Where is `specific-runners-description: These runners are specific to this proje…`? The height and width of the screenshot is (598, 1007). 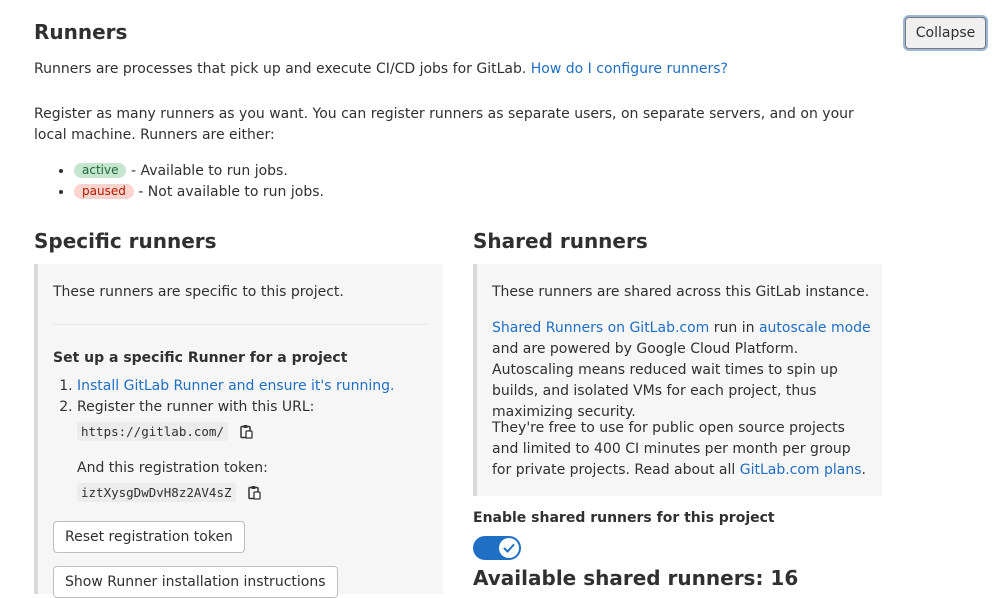
specific-runners-description: These runners are specific to this proje… is located at coordinates (198, 292).